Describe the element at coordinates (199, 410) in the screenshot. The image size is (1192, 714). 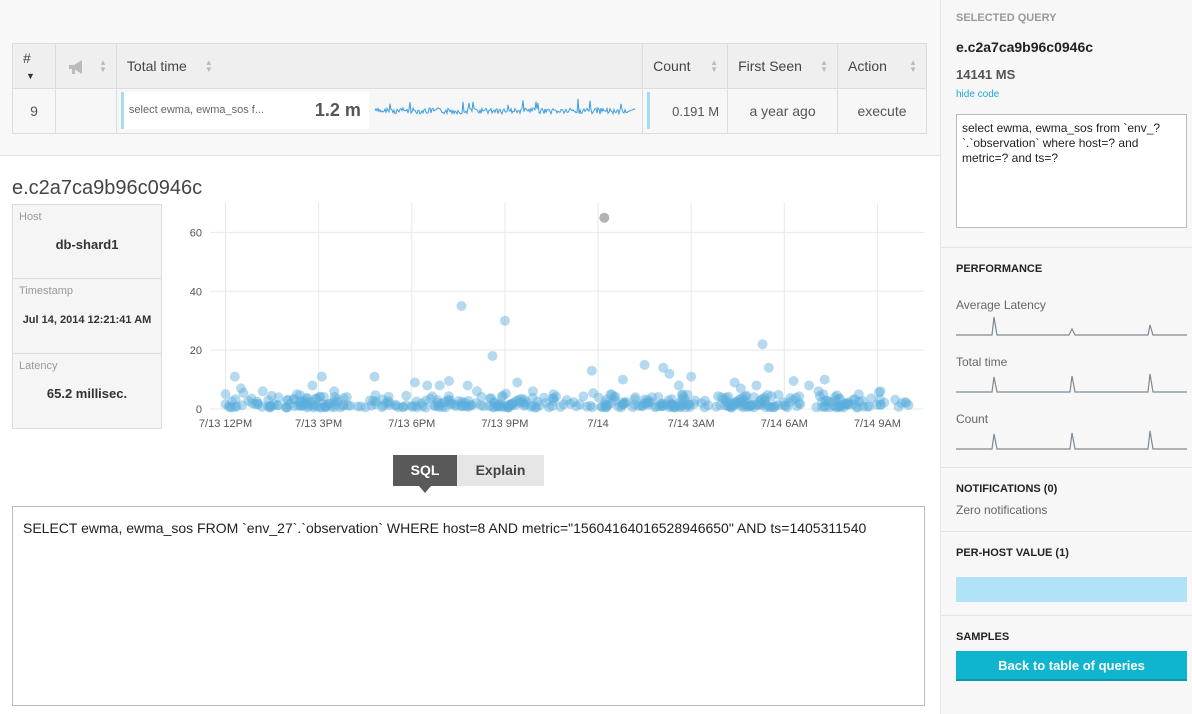
I see `y-tick-label: 0` at that location.